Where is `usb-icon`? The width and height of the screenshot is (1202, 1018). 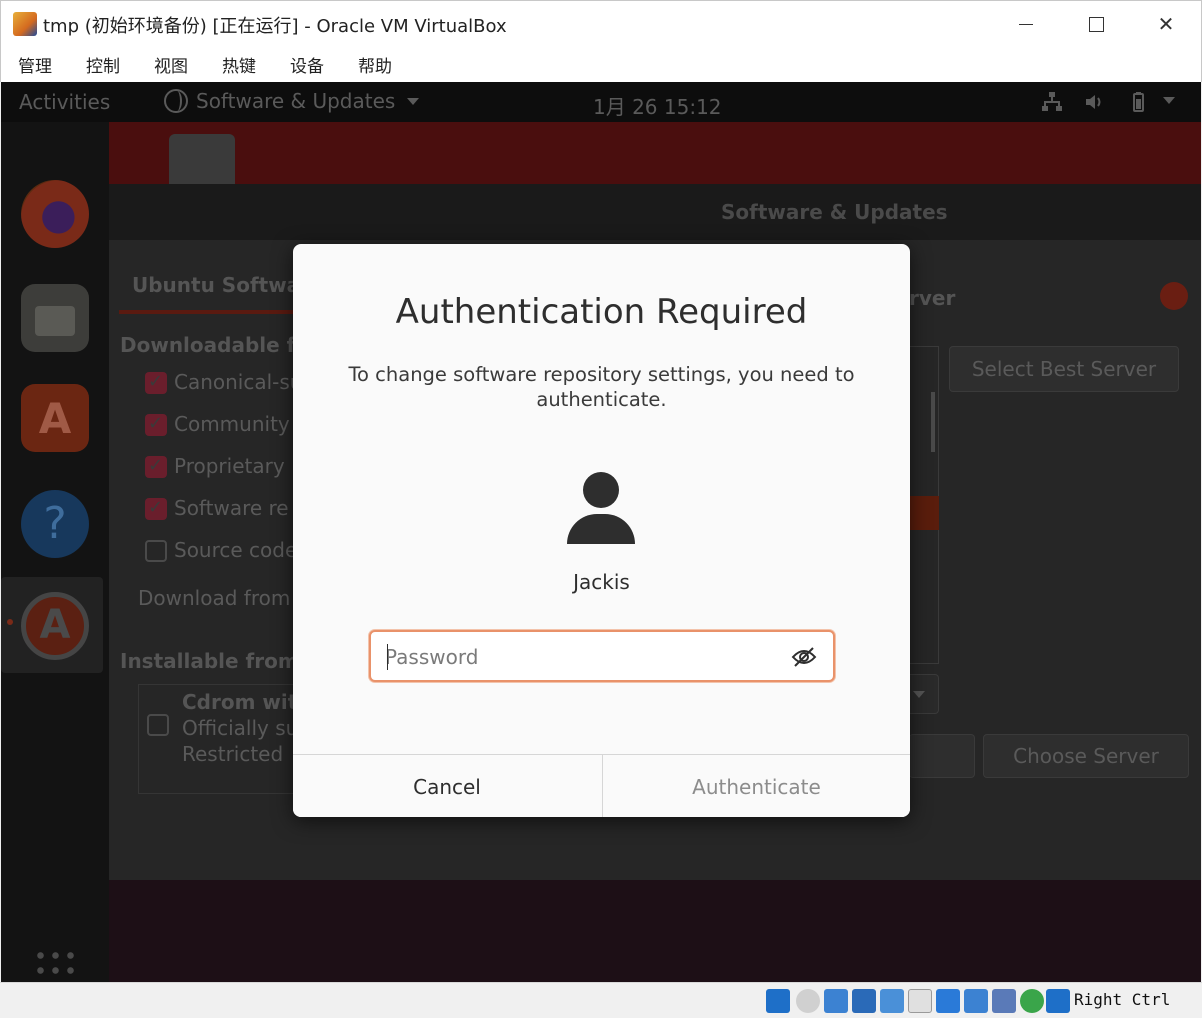
usb-icon is located at coordinates (892, 1001).